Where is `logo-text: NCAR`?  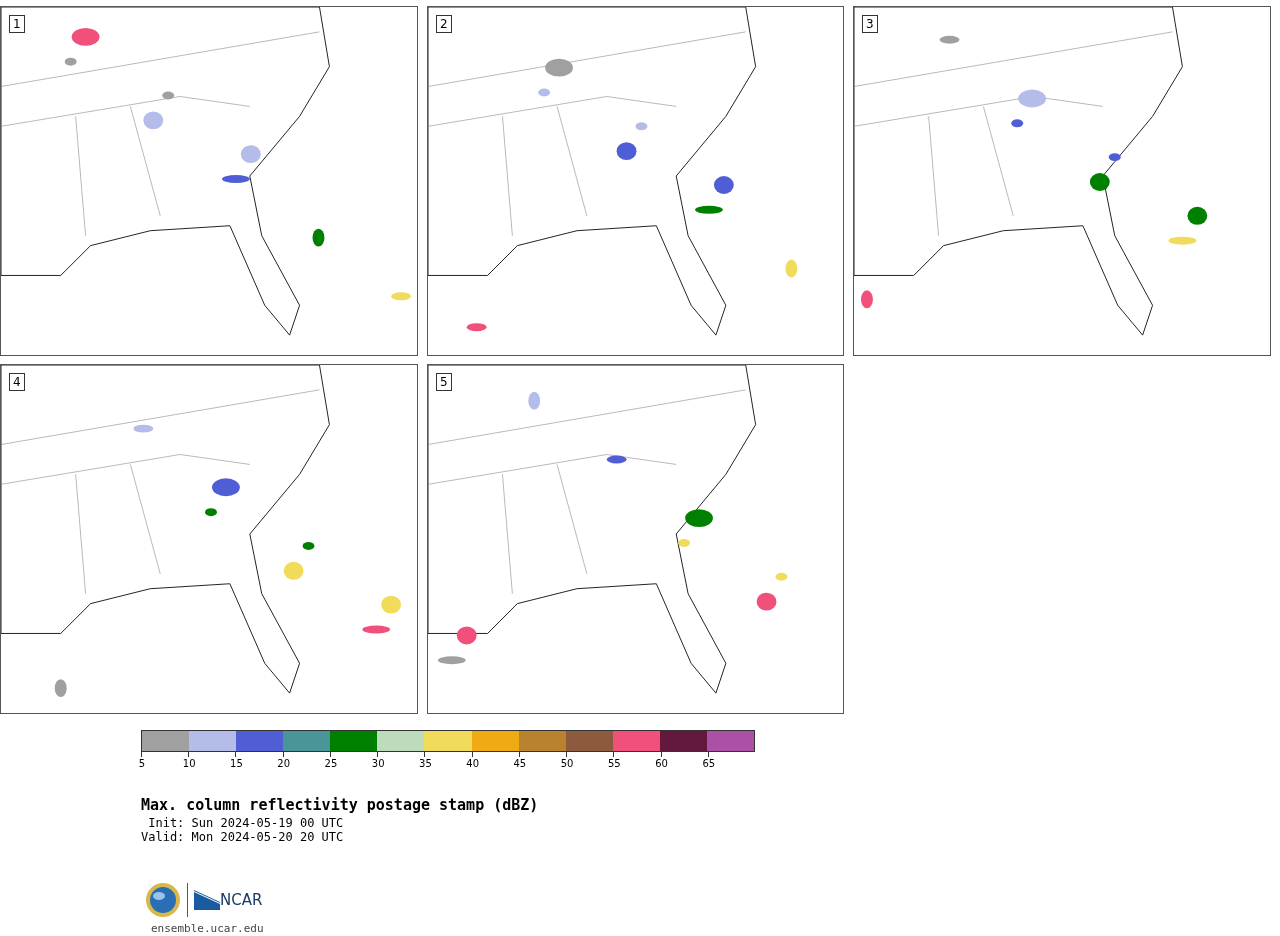 logo-text: NCAR is located at coordinates (241, 900).